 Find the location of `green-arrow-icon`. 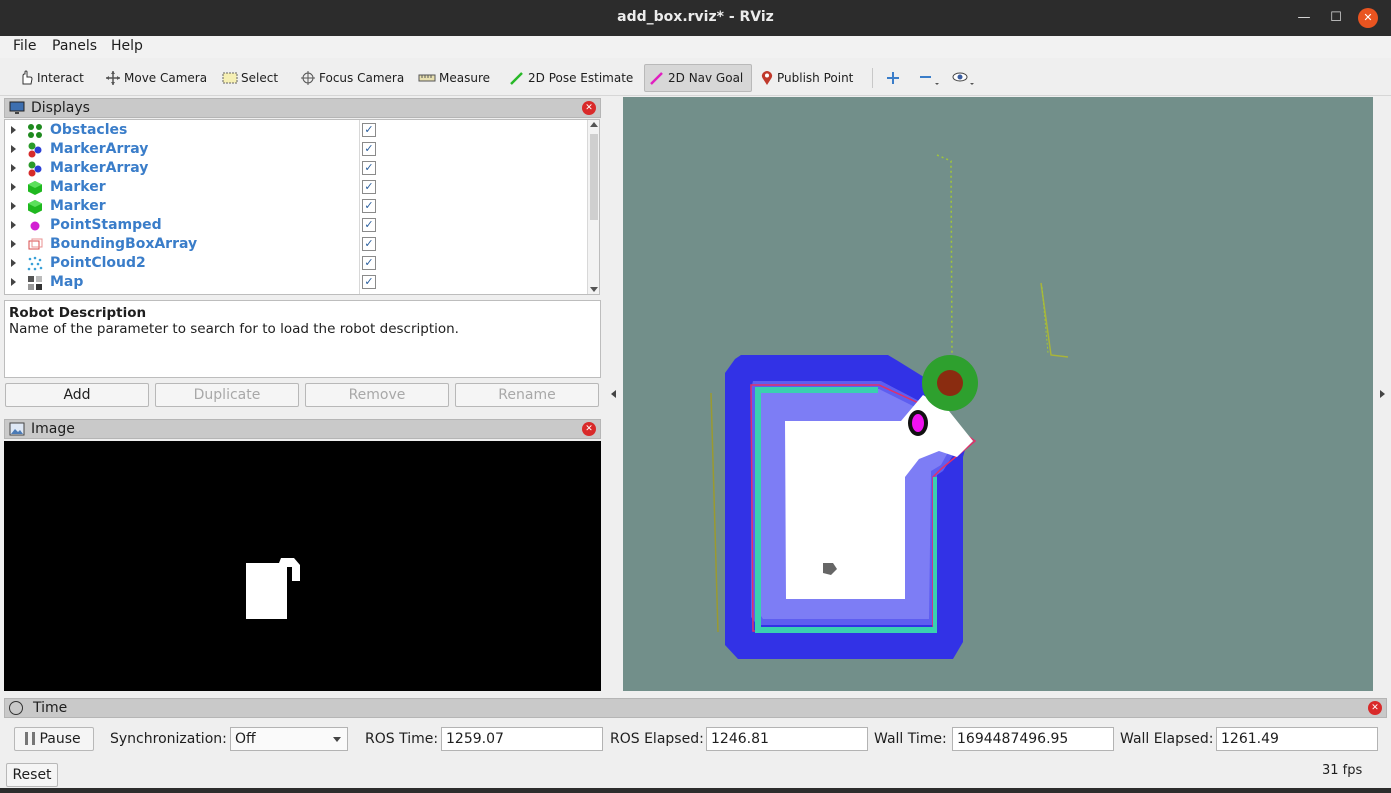

green-arrow-icon is located at coordinates (516, 78).